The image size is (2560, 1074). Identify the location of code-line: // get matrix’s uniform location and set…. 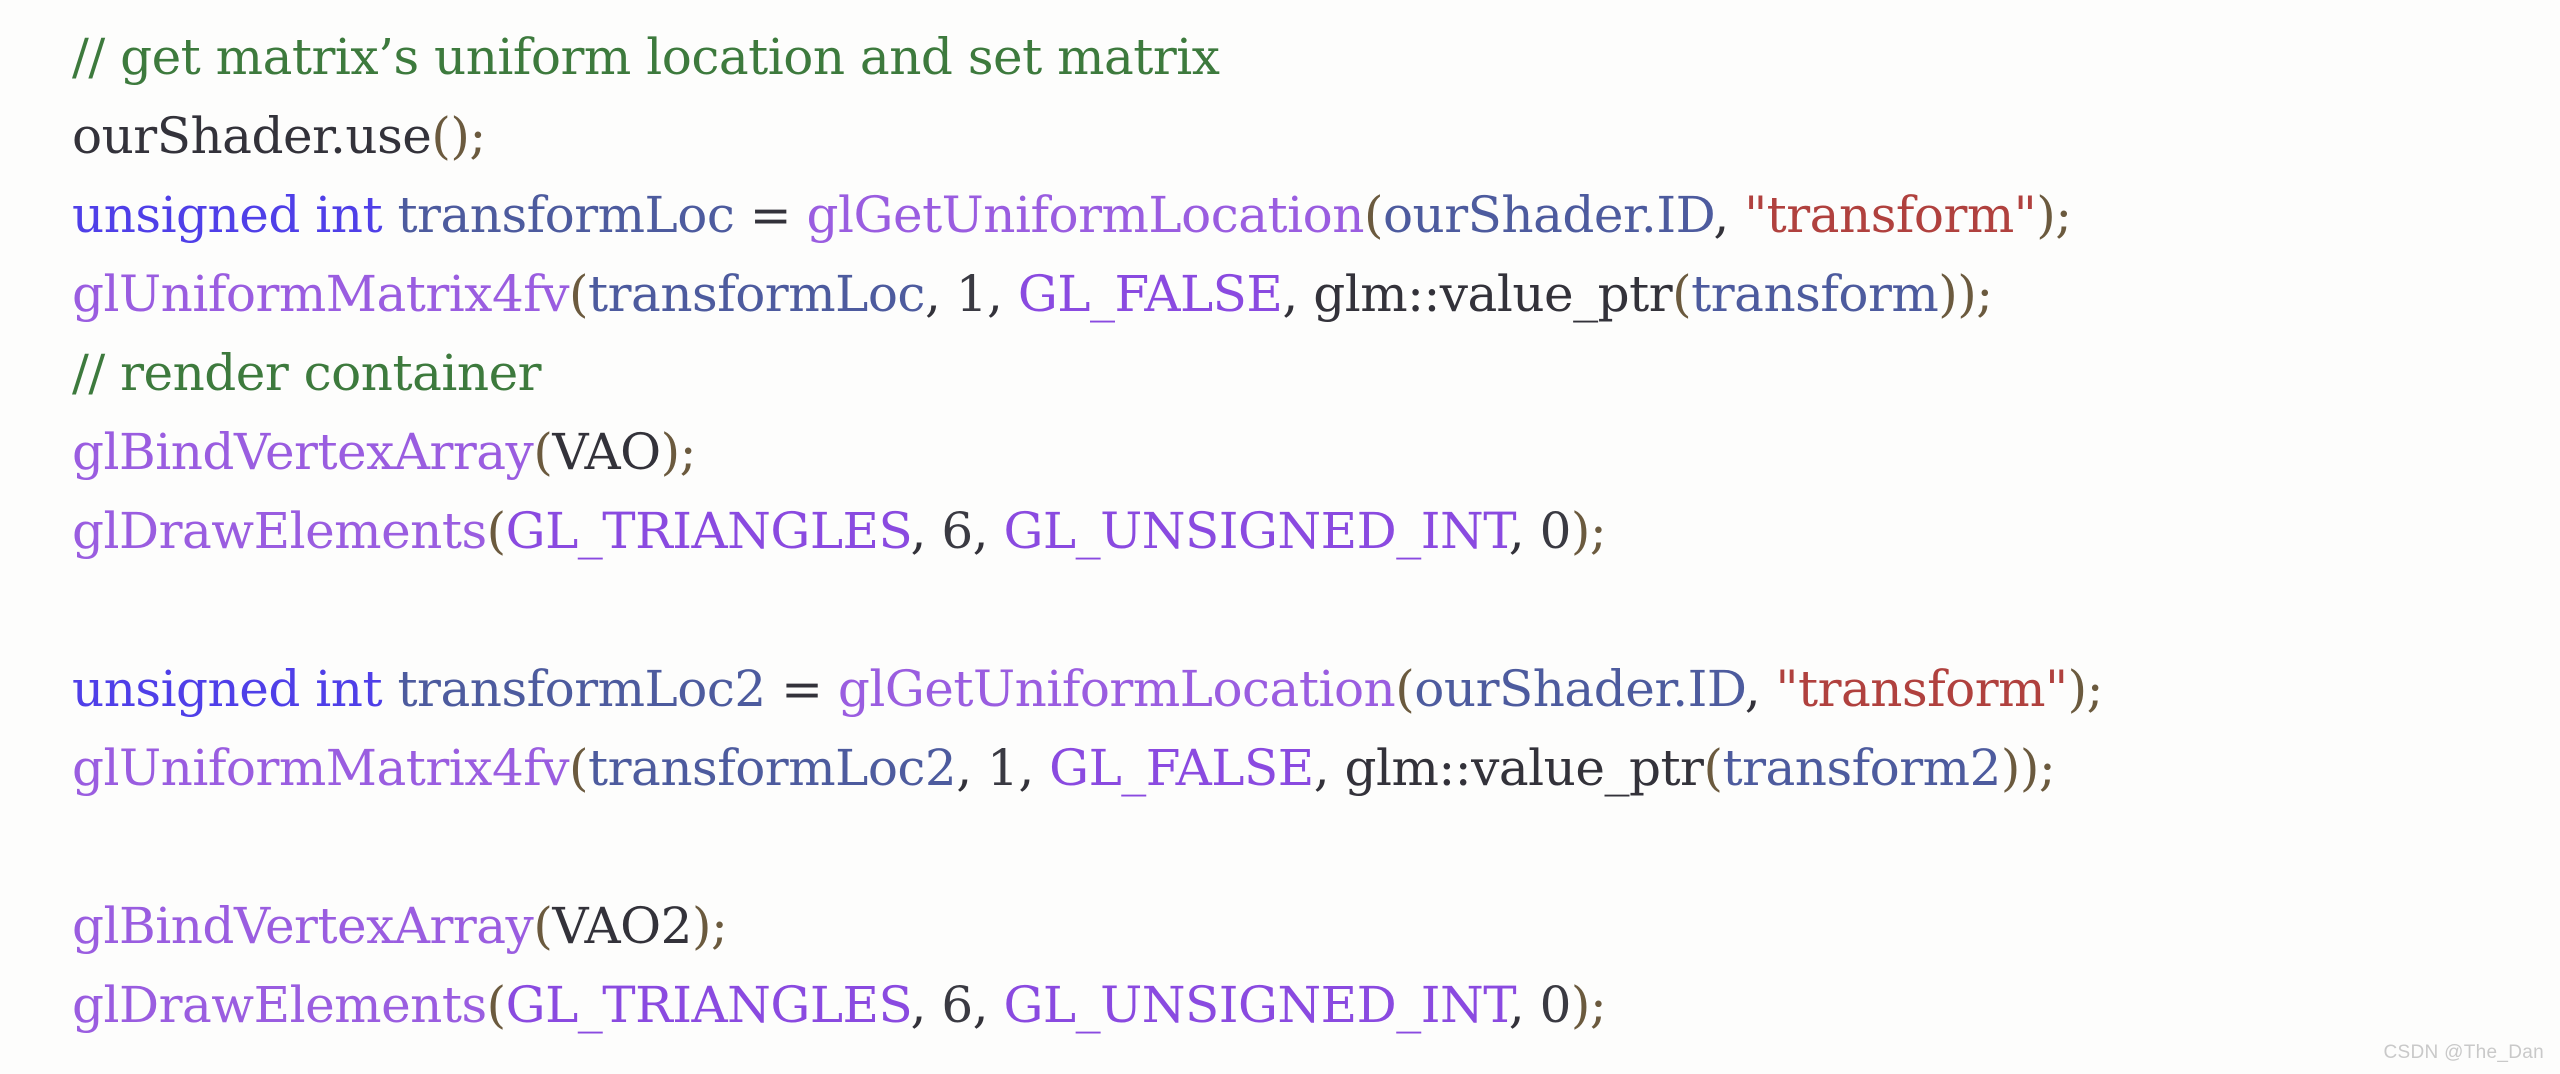
(1316, 57).